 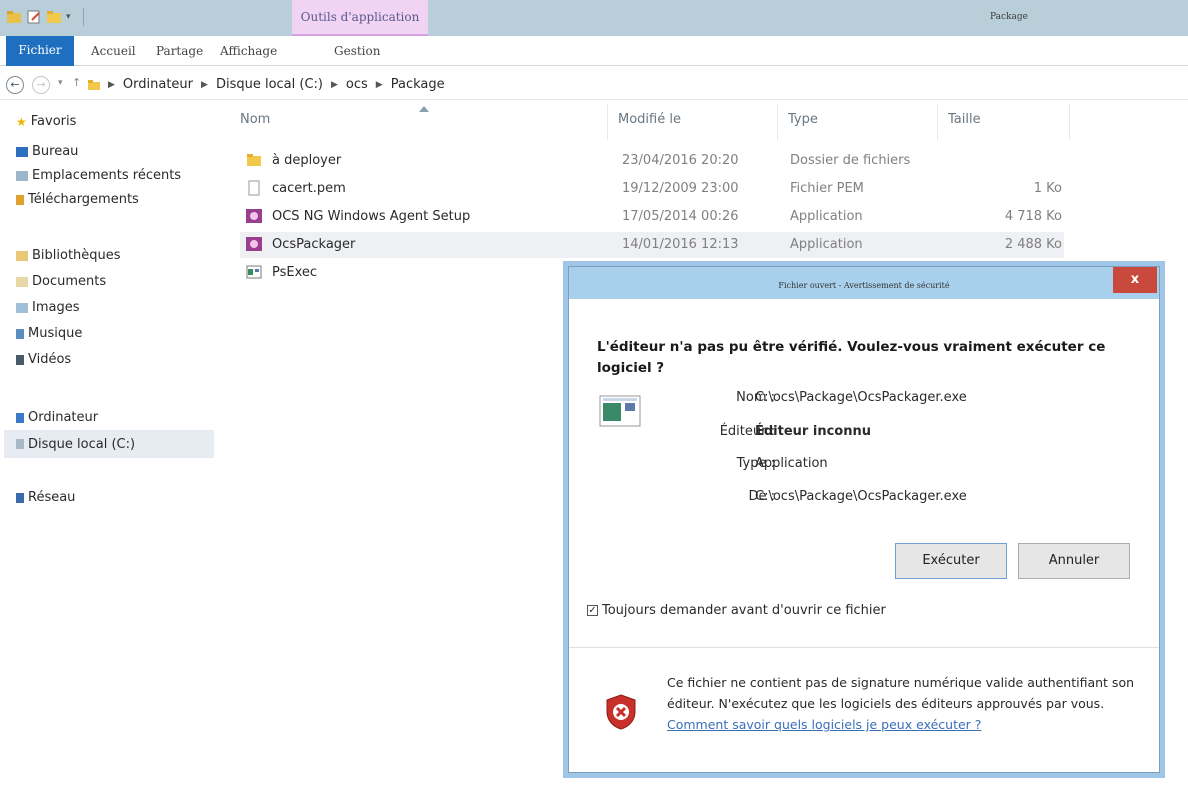 I want to click on nav-videos: Vidéos, so click(x=43, y=359).